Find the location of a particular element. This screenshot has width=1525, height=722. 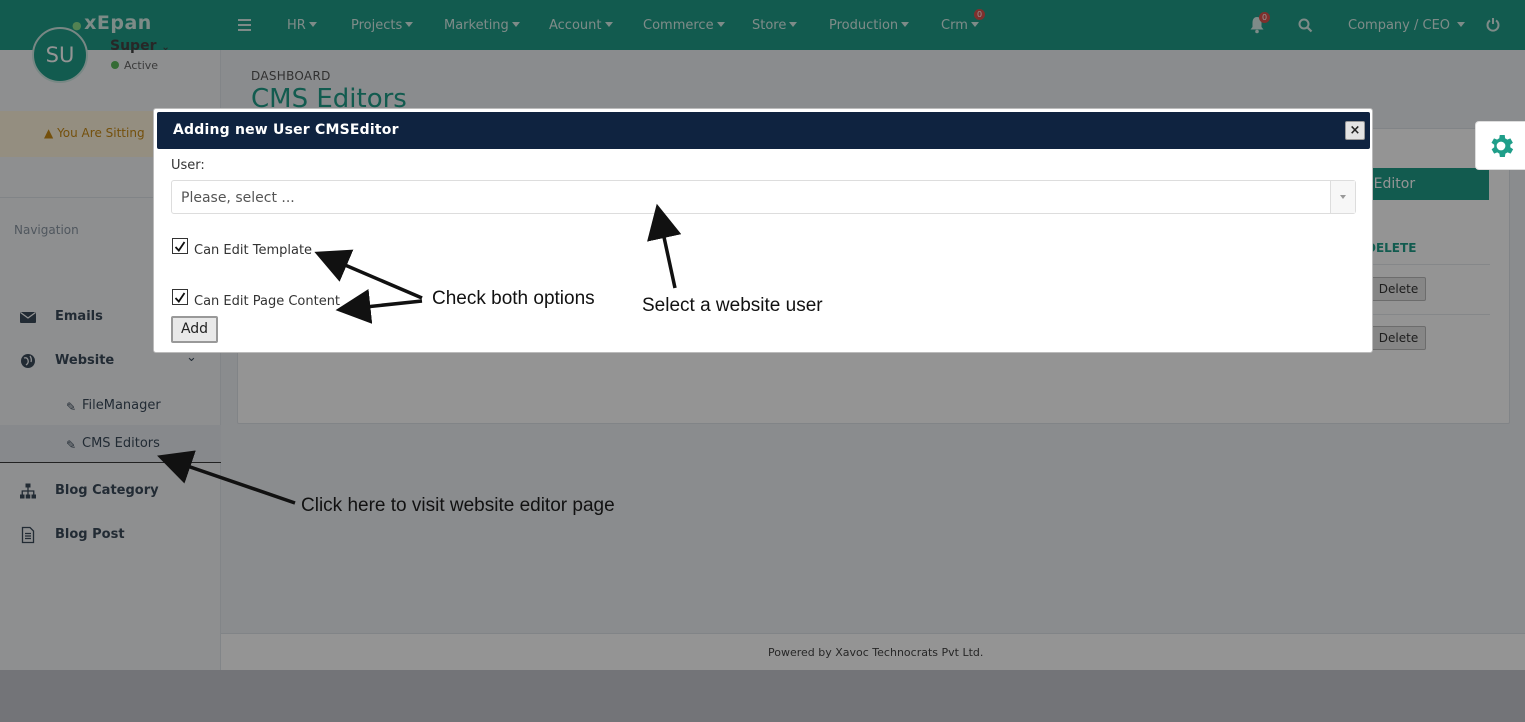

annotation-check-both: Check both options is located at coordinates (513, 298).